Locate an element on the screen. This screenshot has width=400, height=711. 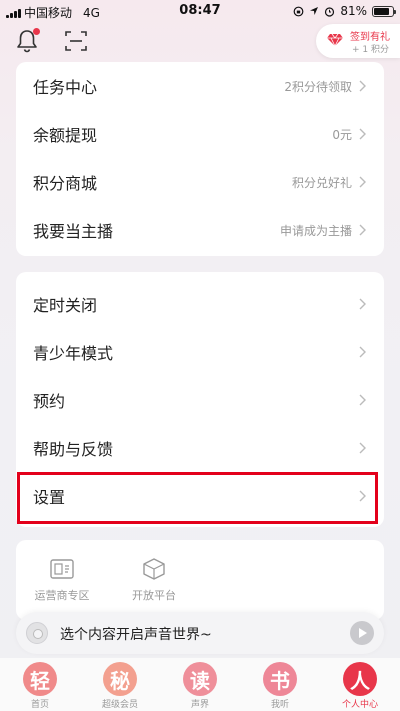
signin-reward-button: 签到有礼 + 1 积分 is located at coordinates (358, 41).